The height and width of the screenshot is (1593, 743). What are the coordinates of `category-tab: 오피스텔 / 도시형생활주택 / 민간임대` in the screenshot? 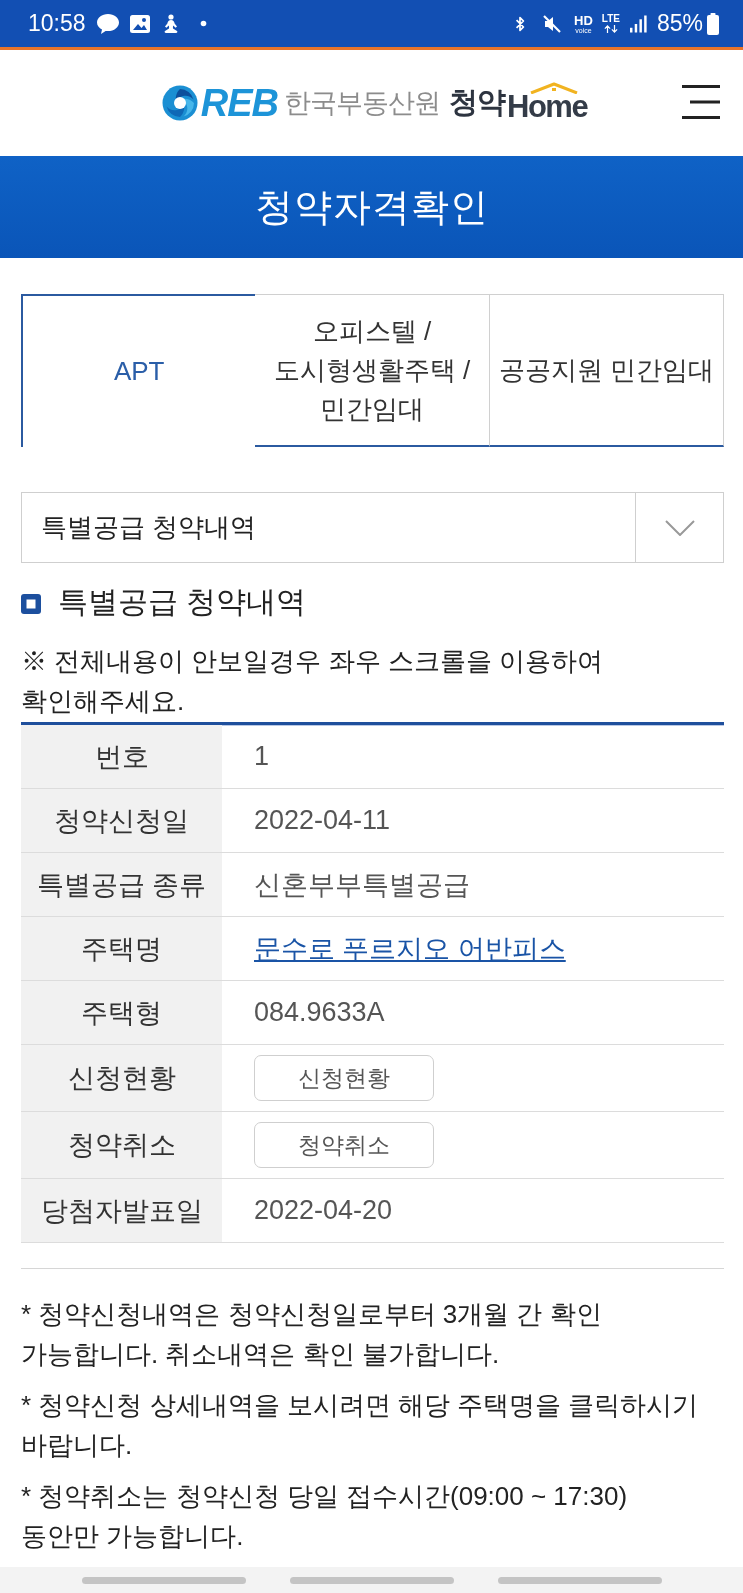 It's located at (372, 370).